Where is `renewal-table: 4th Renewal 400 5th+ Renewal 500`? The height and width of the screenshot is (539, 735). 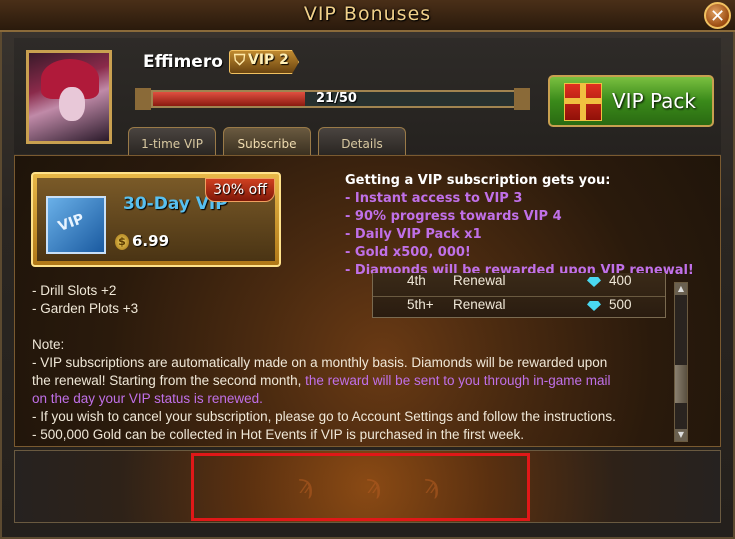
renewal-table: 4th Renewal 400 5th+ Renewal 500 is located at coordinates (519, 295).